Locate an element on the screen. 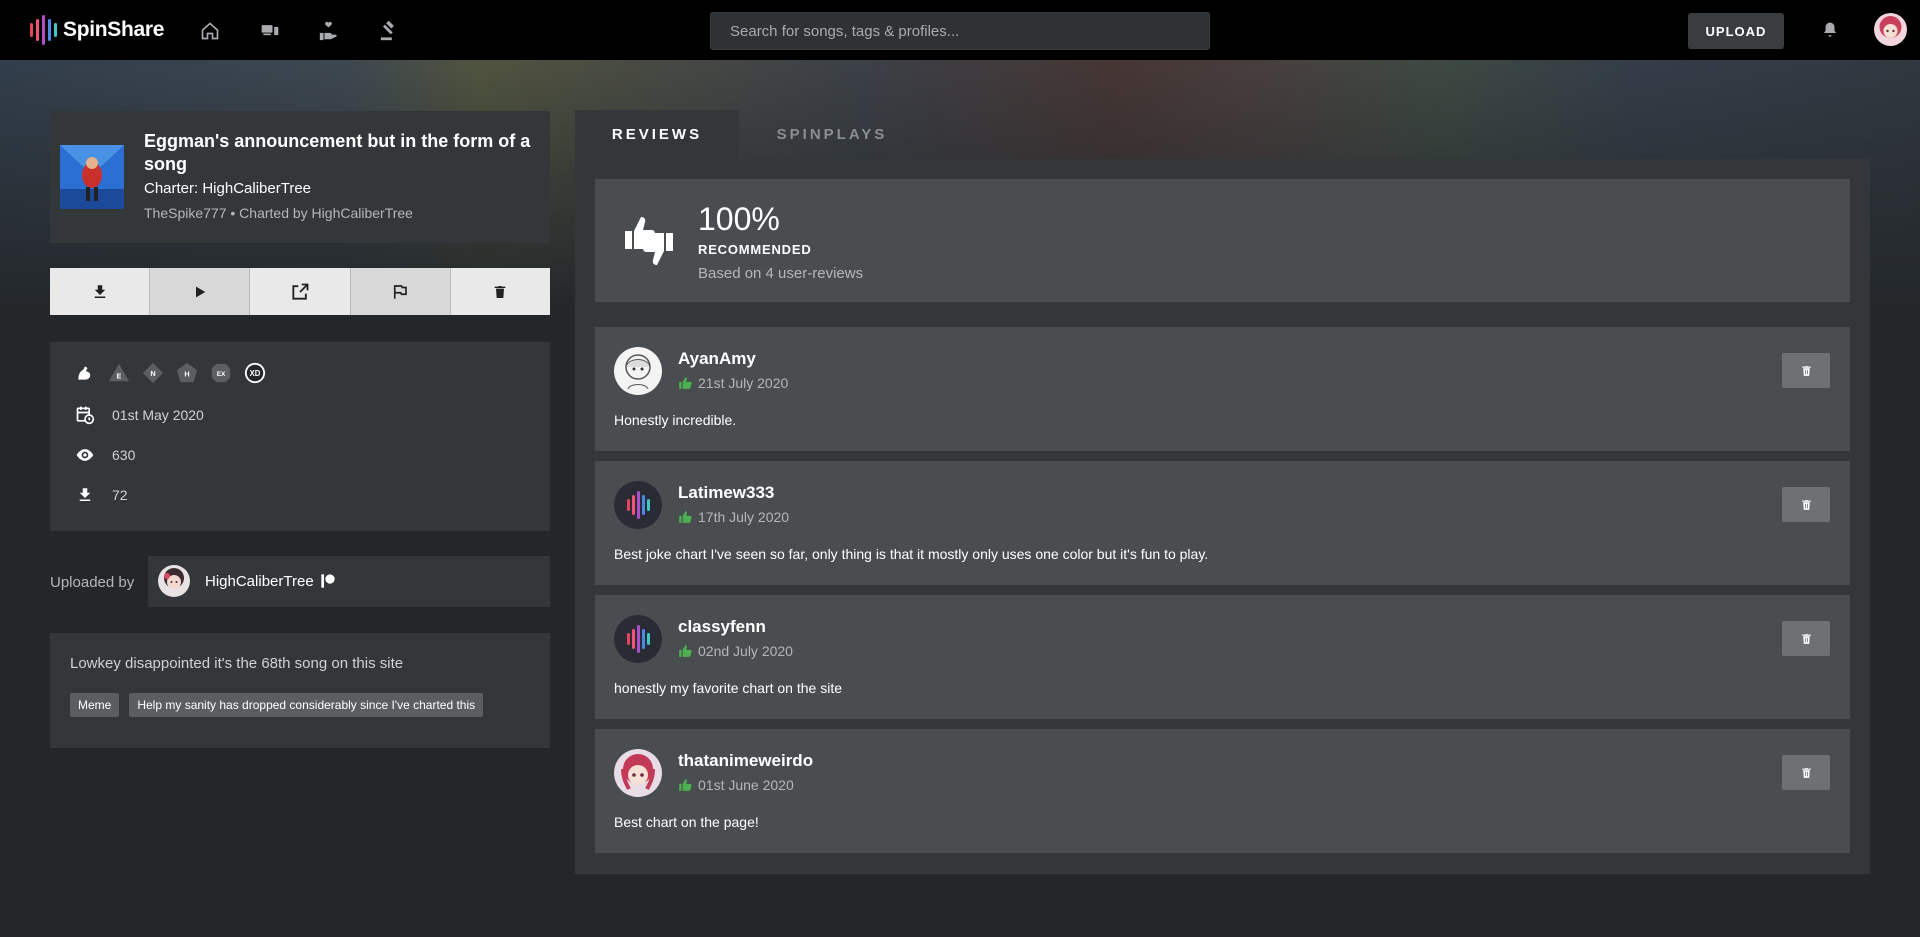  tag-meme: Meme is located at coordinates (95, 705).